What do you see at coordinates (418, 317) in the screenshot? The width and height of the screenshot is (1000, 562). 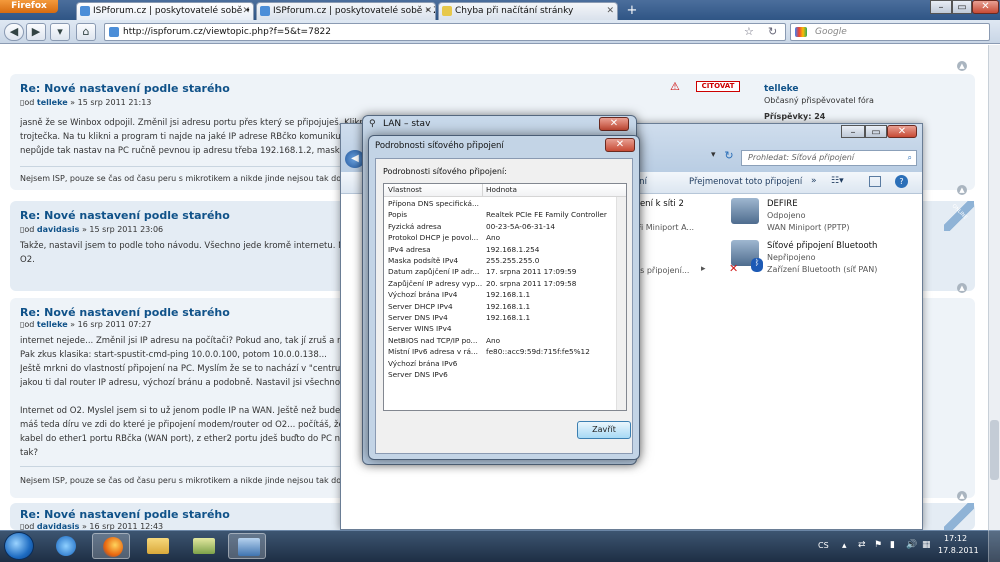 I see `property-cell: Server DNS IPv4` at bounding box center [418, 317].